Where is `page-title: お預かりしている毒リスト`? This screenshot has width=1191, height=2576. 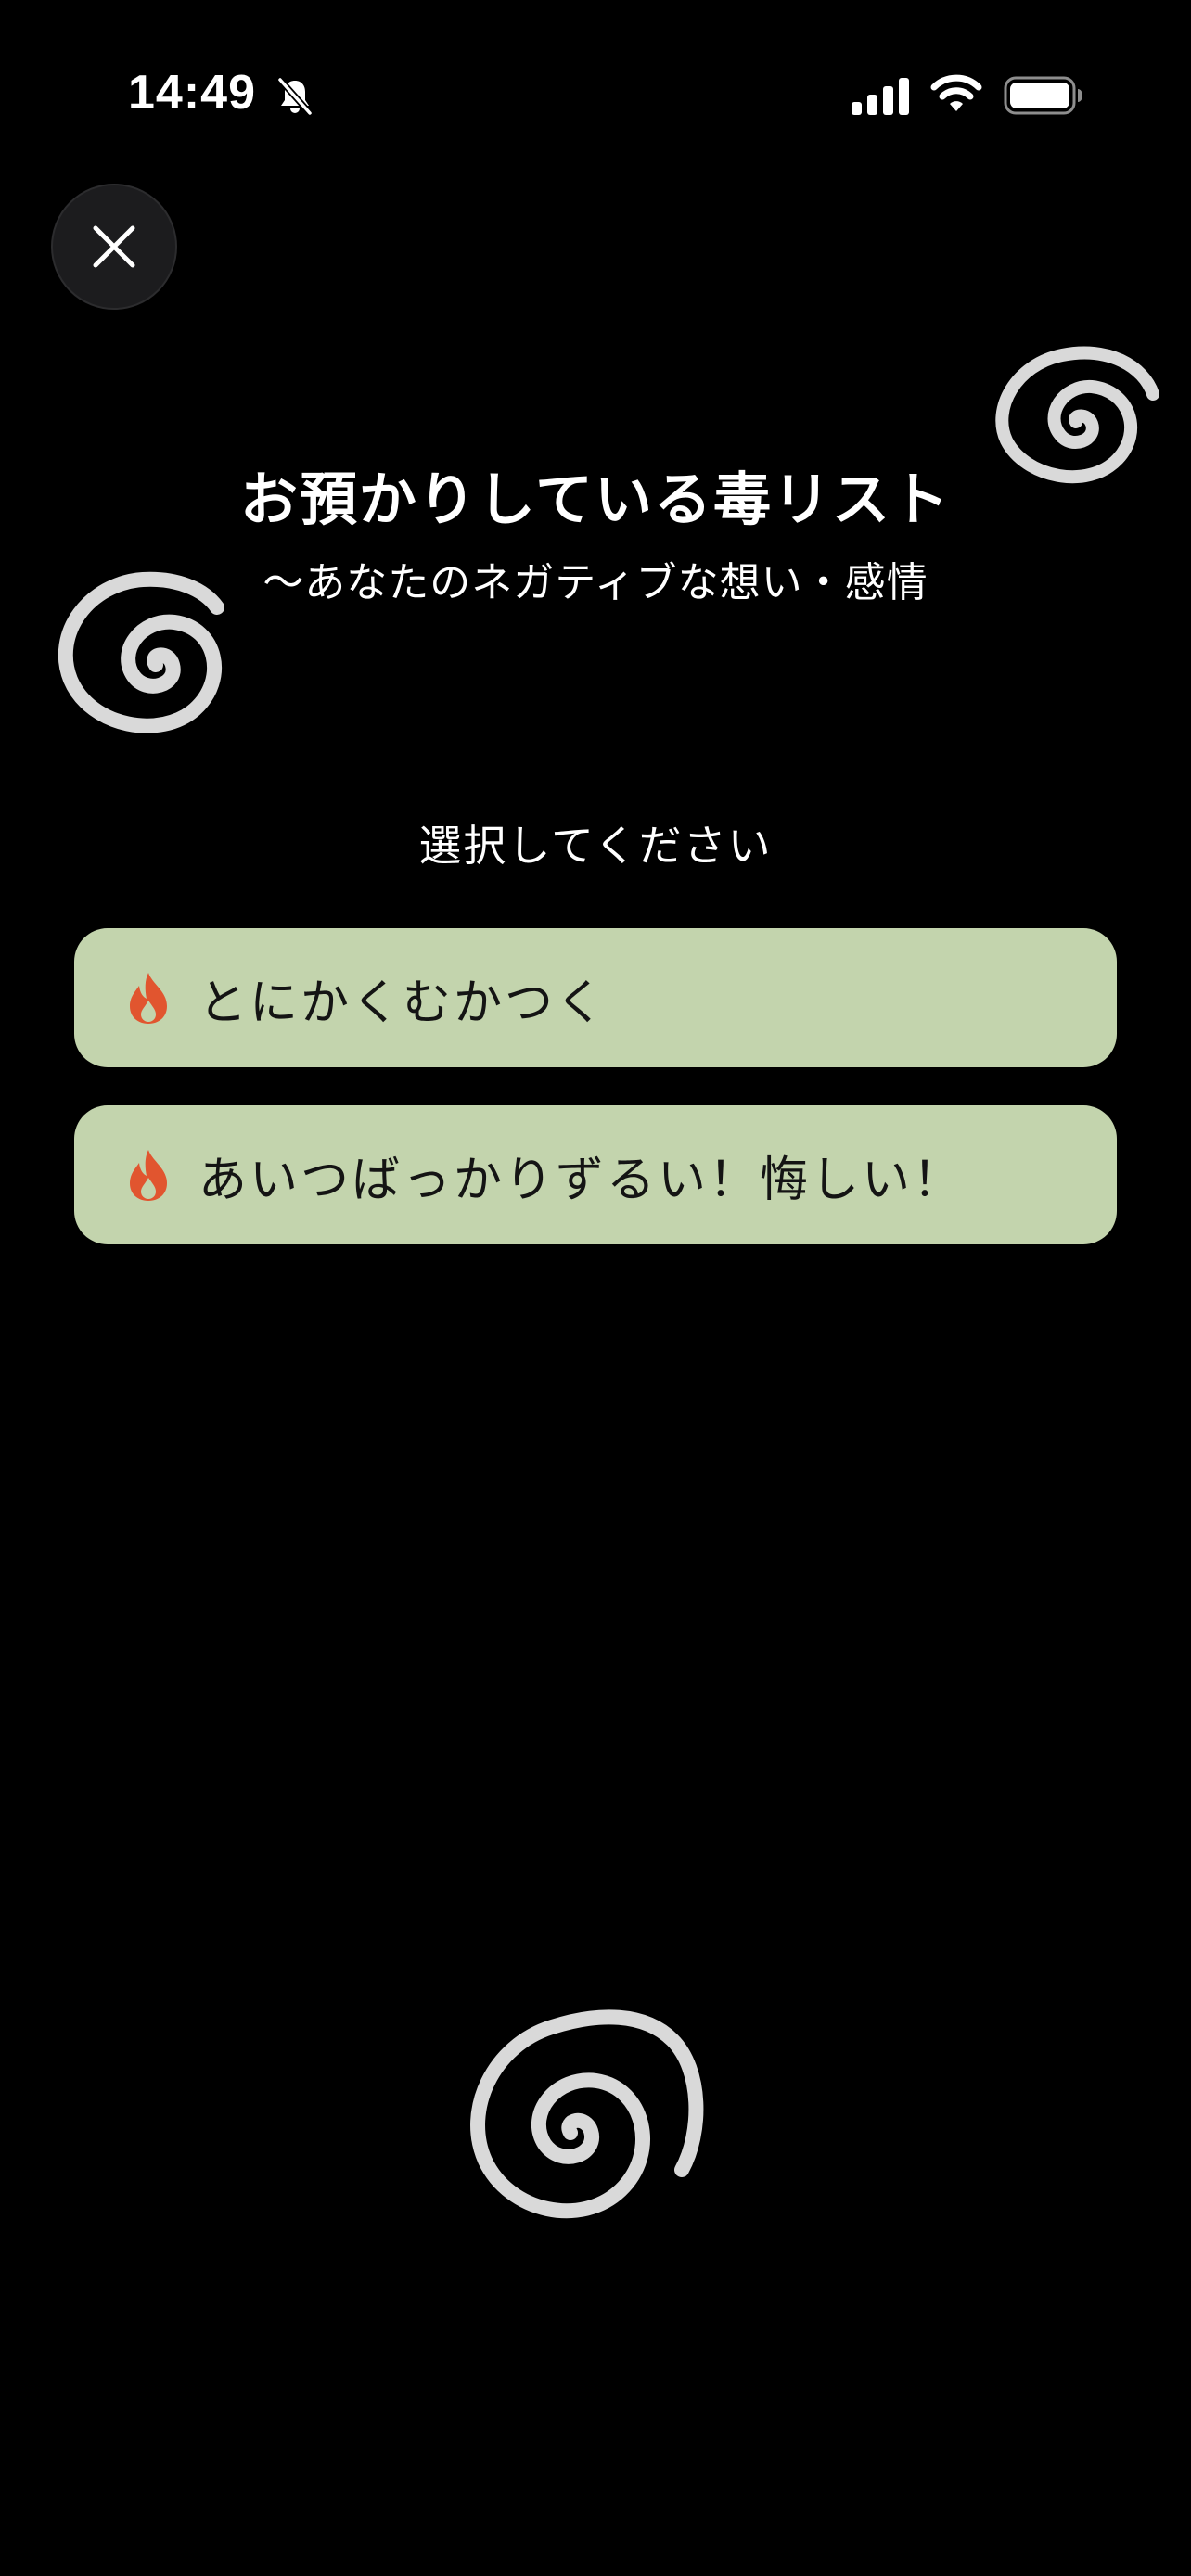 page-title: お預かりしている毒リスト is located at coordinates (595, 499).